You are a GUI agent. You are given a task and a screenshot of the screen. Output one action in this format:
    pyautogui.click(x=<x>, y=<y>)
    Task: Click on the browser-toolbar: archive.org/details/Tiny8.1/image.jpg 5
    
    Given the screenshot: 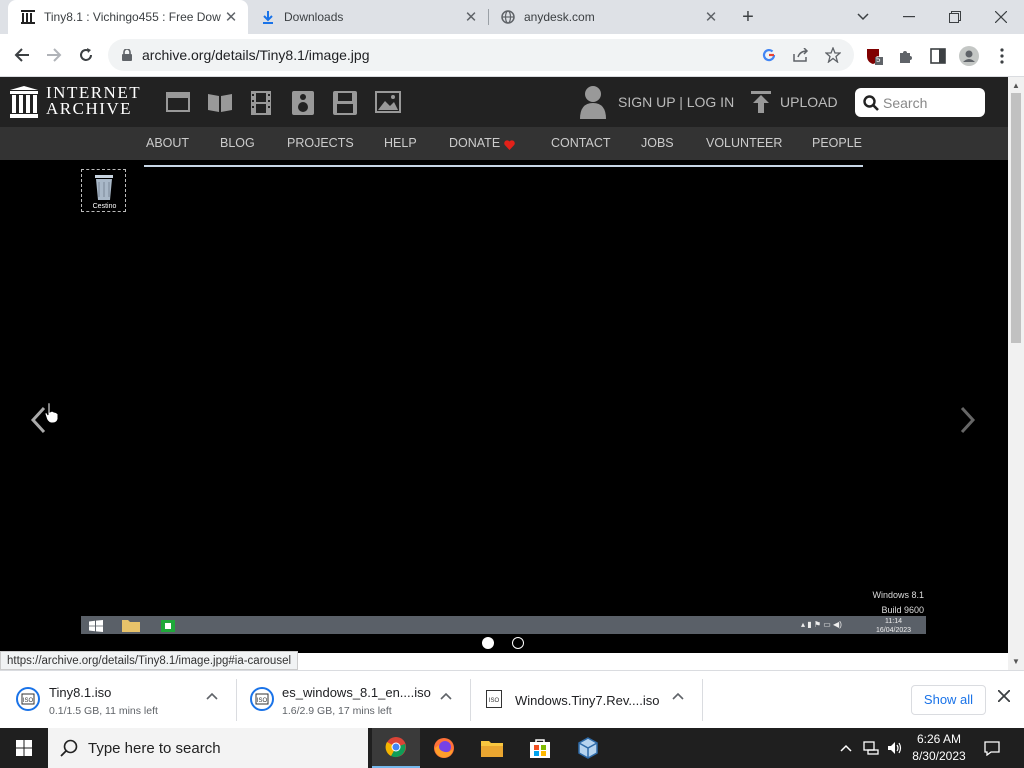 What is the action you would take?
    pyautogui.click(x=512, y=55)
    